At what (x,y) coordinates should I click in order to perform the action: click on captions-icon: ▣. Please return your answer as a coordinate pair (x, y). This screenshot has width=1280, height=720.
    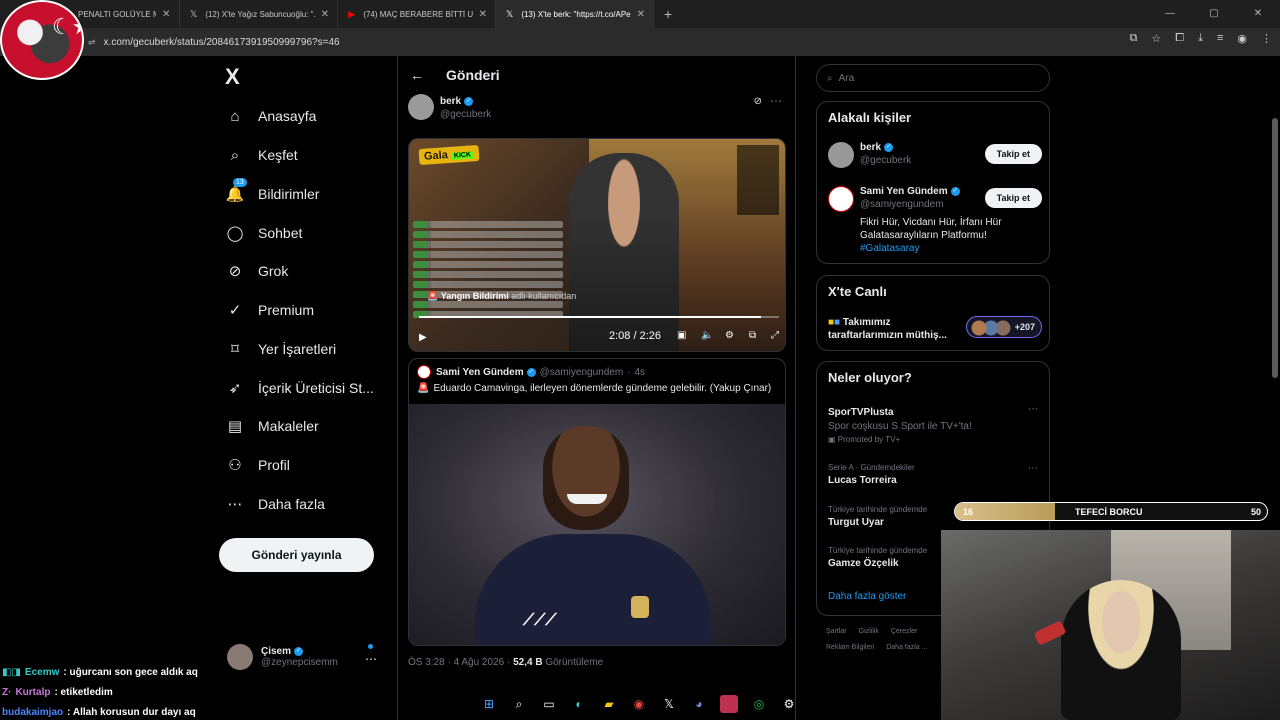
    Looking at the image, I should click on (681, 335).